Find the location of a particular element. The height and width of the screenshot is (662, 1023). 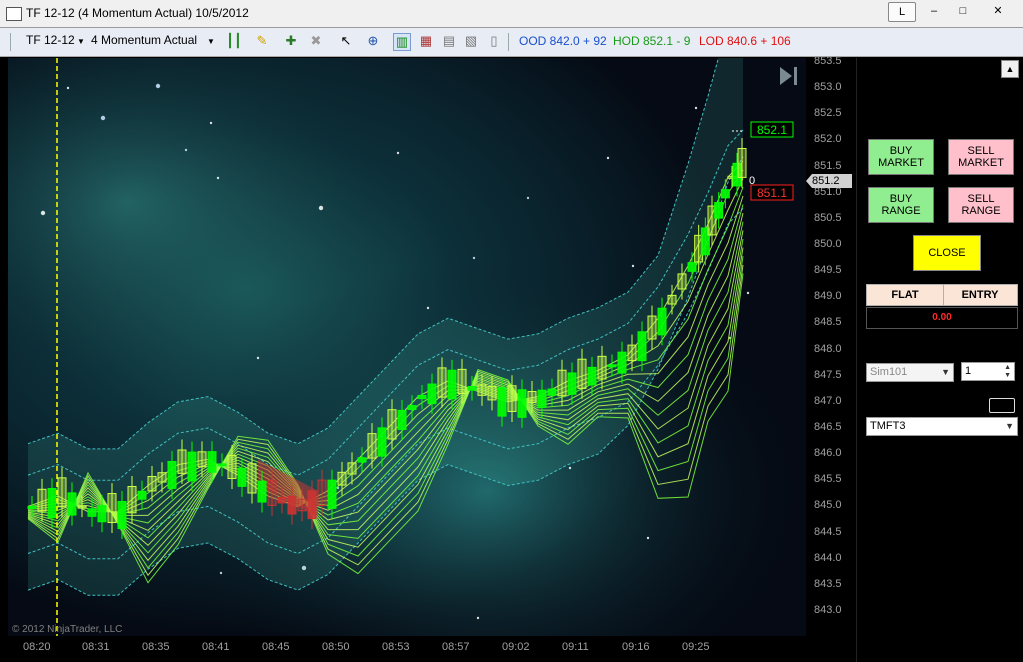

toolbar-grip is located at coordinates (10, 42).